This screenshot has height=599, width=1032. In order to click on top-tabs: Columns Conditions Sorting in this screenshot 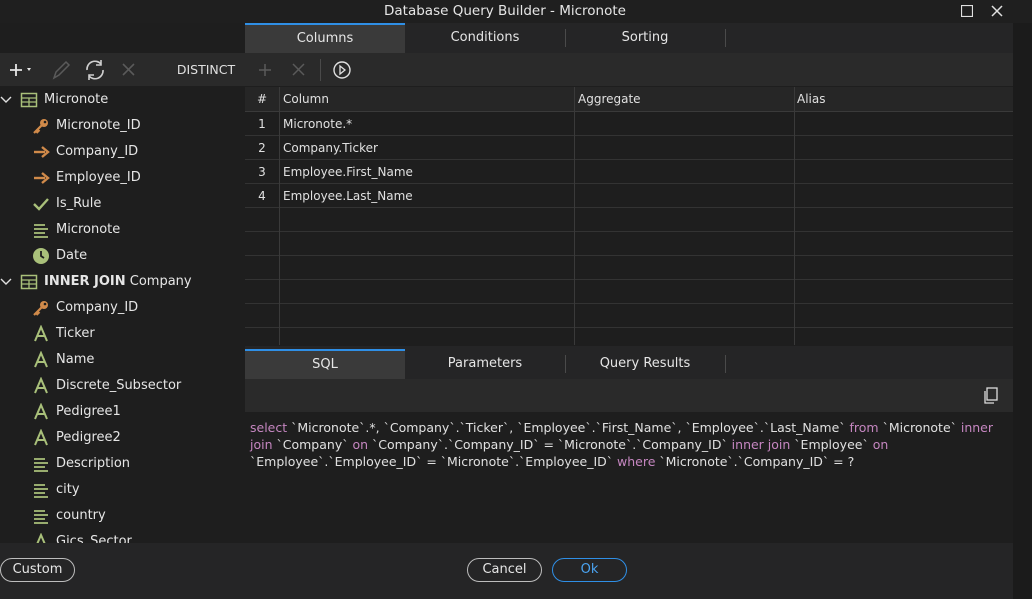, I will do `click(629, 38)`.